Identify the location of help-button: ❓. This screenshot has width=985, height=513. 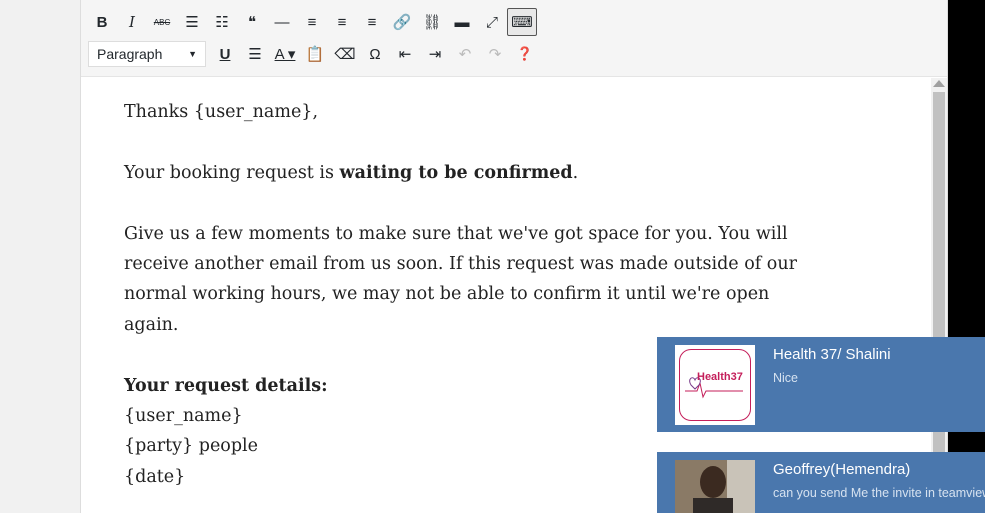
(525, 54).